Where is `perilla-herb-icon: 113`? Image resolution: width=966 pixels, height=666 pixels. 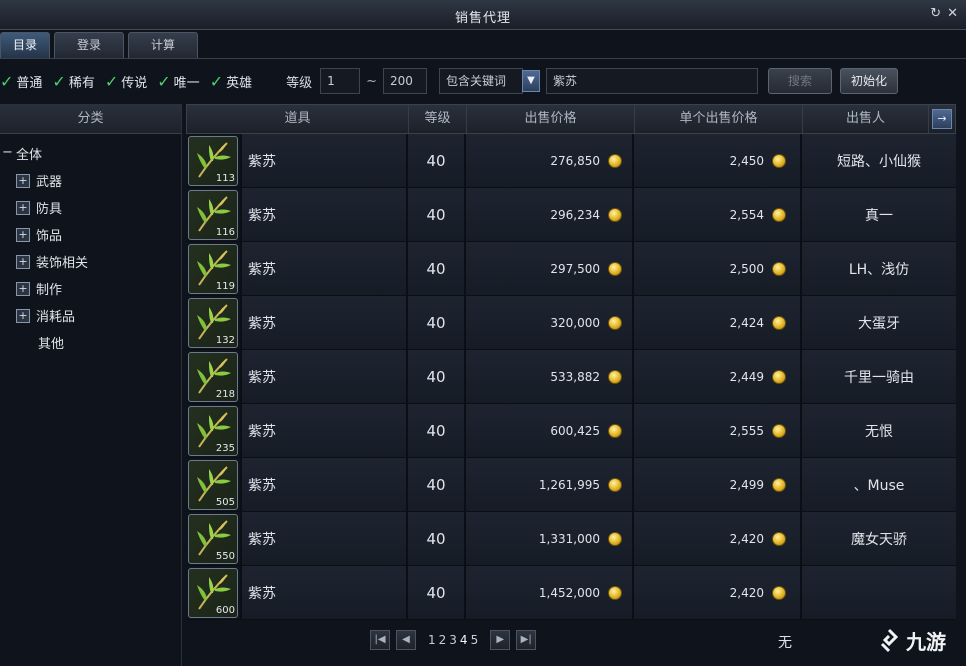
perilla-herb-icon: 113 is located at coordinates (213, 160).